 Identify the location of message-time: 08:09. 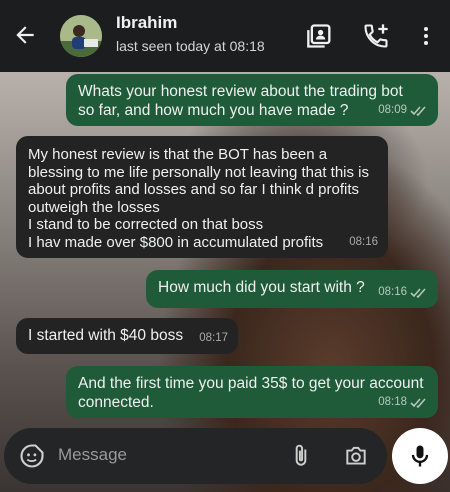
(392, 110).